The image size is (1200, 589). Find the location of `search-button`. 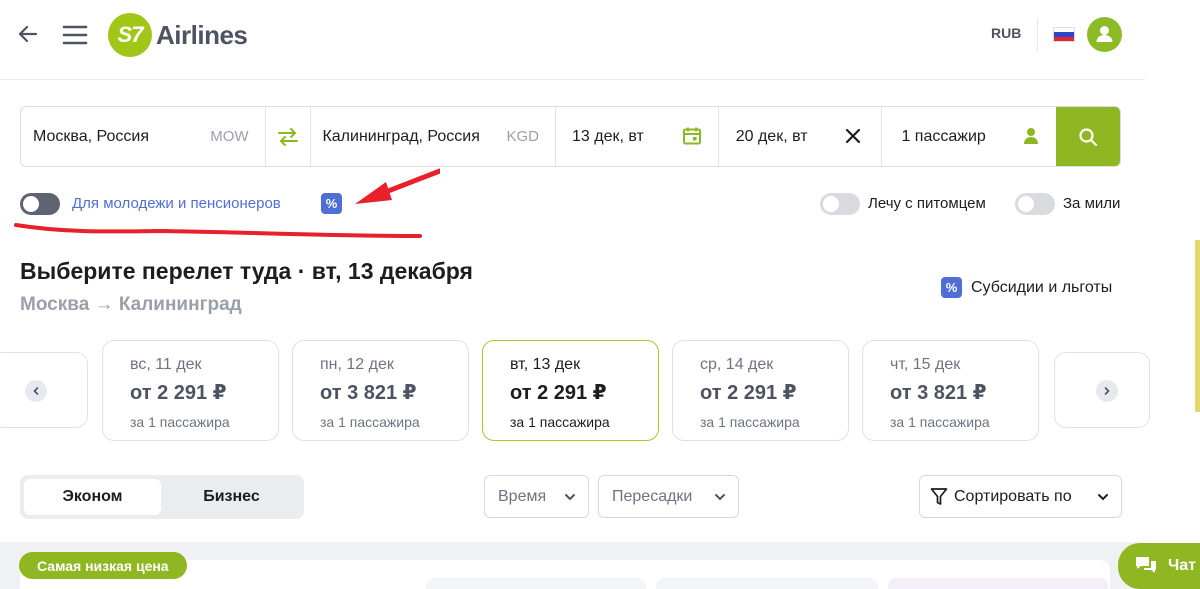

search-button is located at coordinates (1088, 136).